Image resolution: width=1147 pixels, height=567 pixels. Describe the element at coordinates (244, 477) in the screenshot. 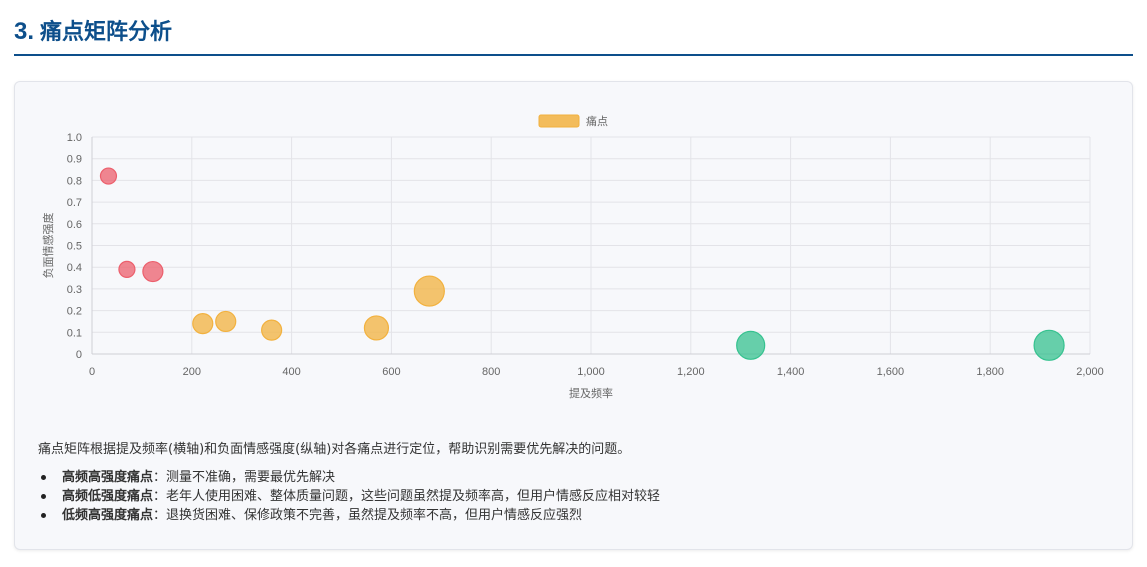

I see `item-text: ：测量不准确，需要最优先解决` at that location.